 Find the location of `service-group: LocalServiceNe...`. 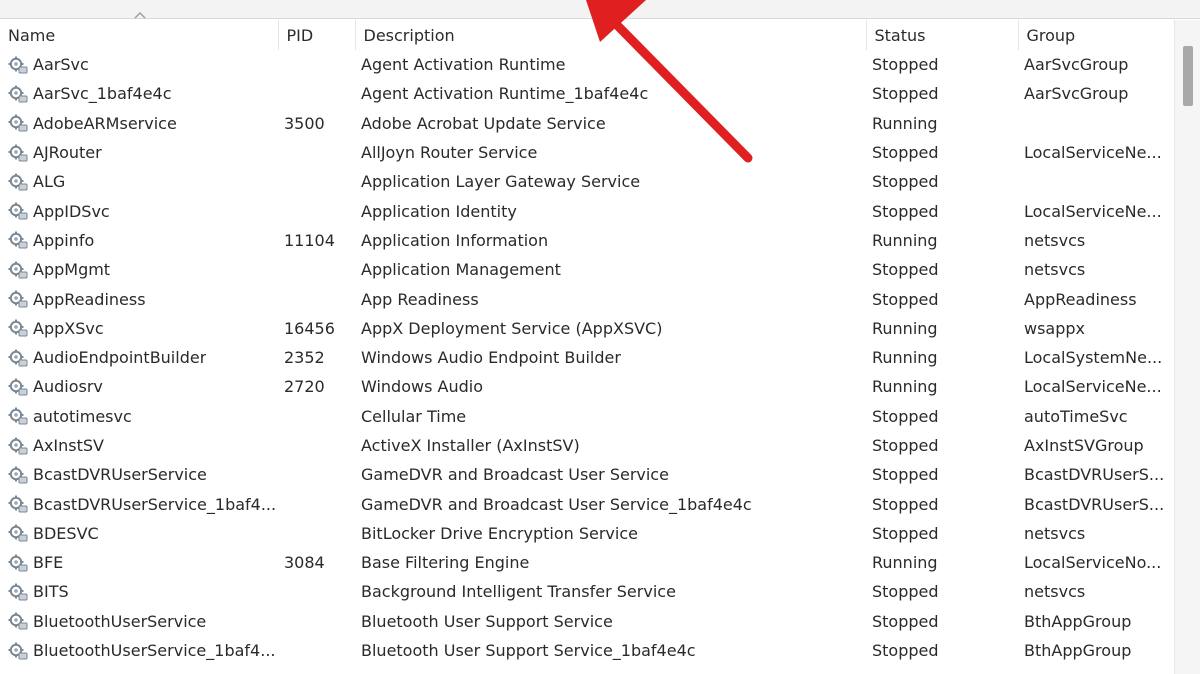

service-group: LocalServiceNe... is located at coordinates (1093, 387).